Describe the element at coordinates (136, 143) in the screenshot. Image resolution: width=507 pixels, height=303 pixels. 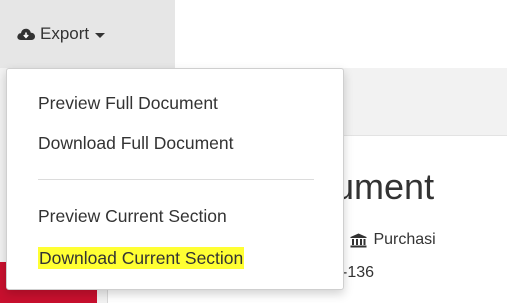
I see `menu-item-label: Download Full Document` at that location.